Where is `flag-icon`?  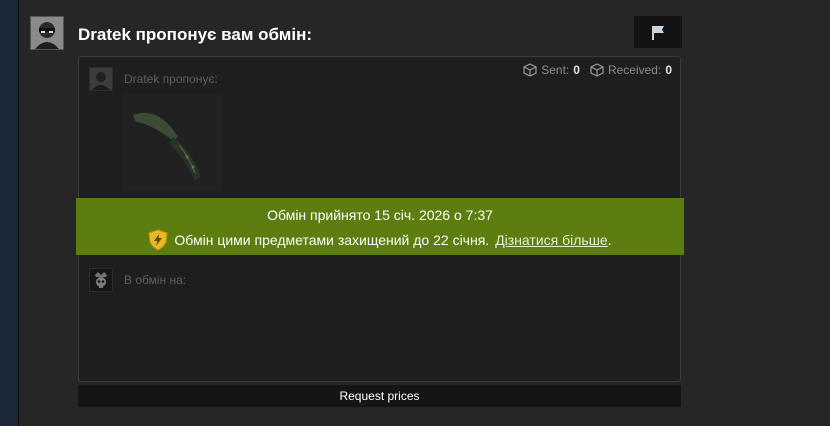
flag-icon is located at coordinates (658, 32).